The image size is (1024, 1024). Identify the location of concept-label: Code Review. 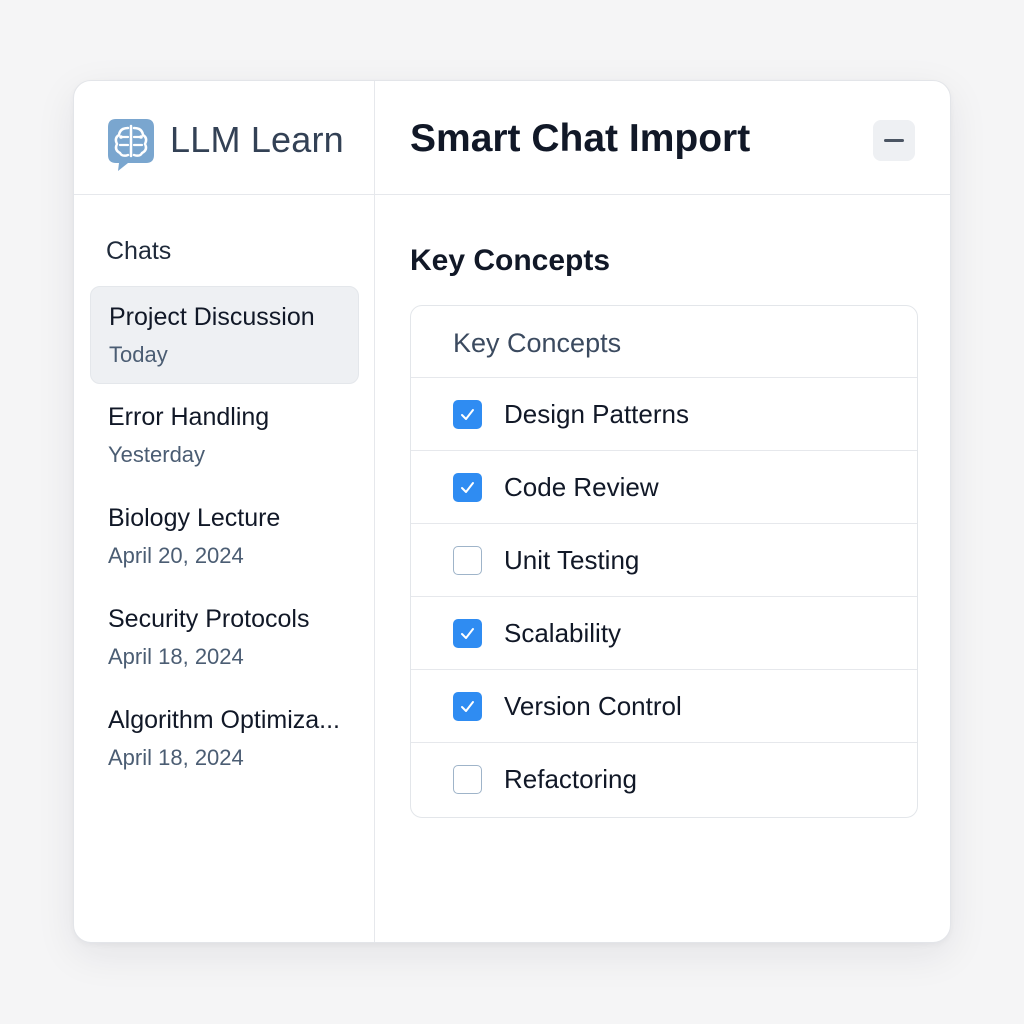
(581, 487).